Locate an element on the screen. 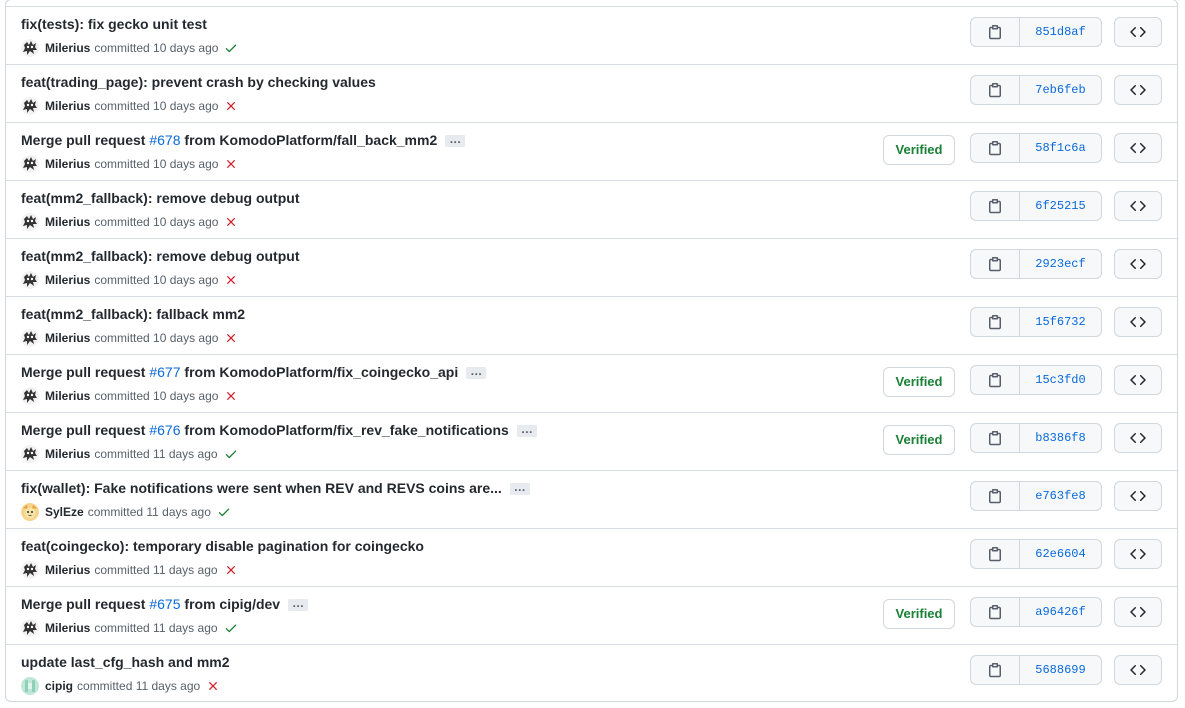 This screenshot has width=1185, height=708. pull-request-link: #678 is located at coordinates (164, 140).